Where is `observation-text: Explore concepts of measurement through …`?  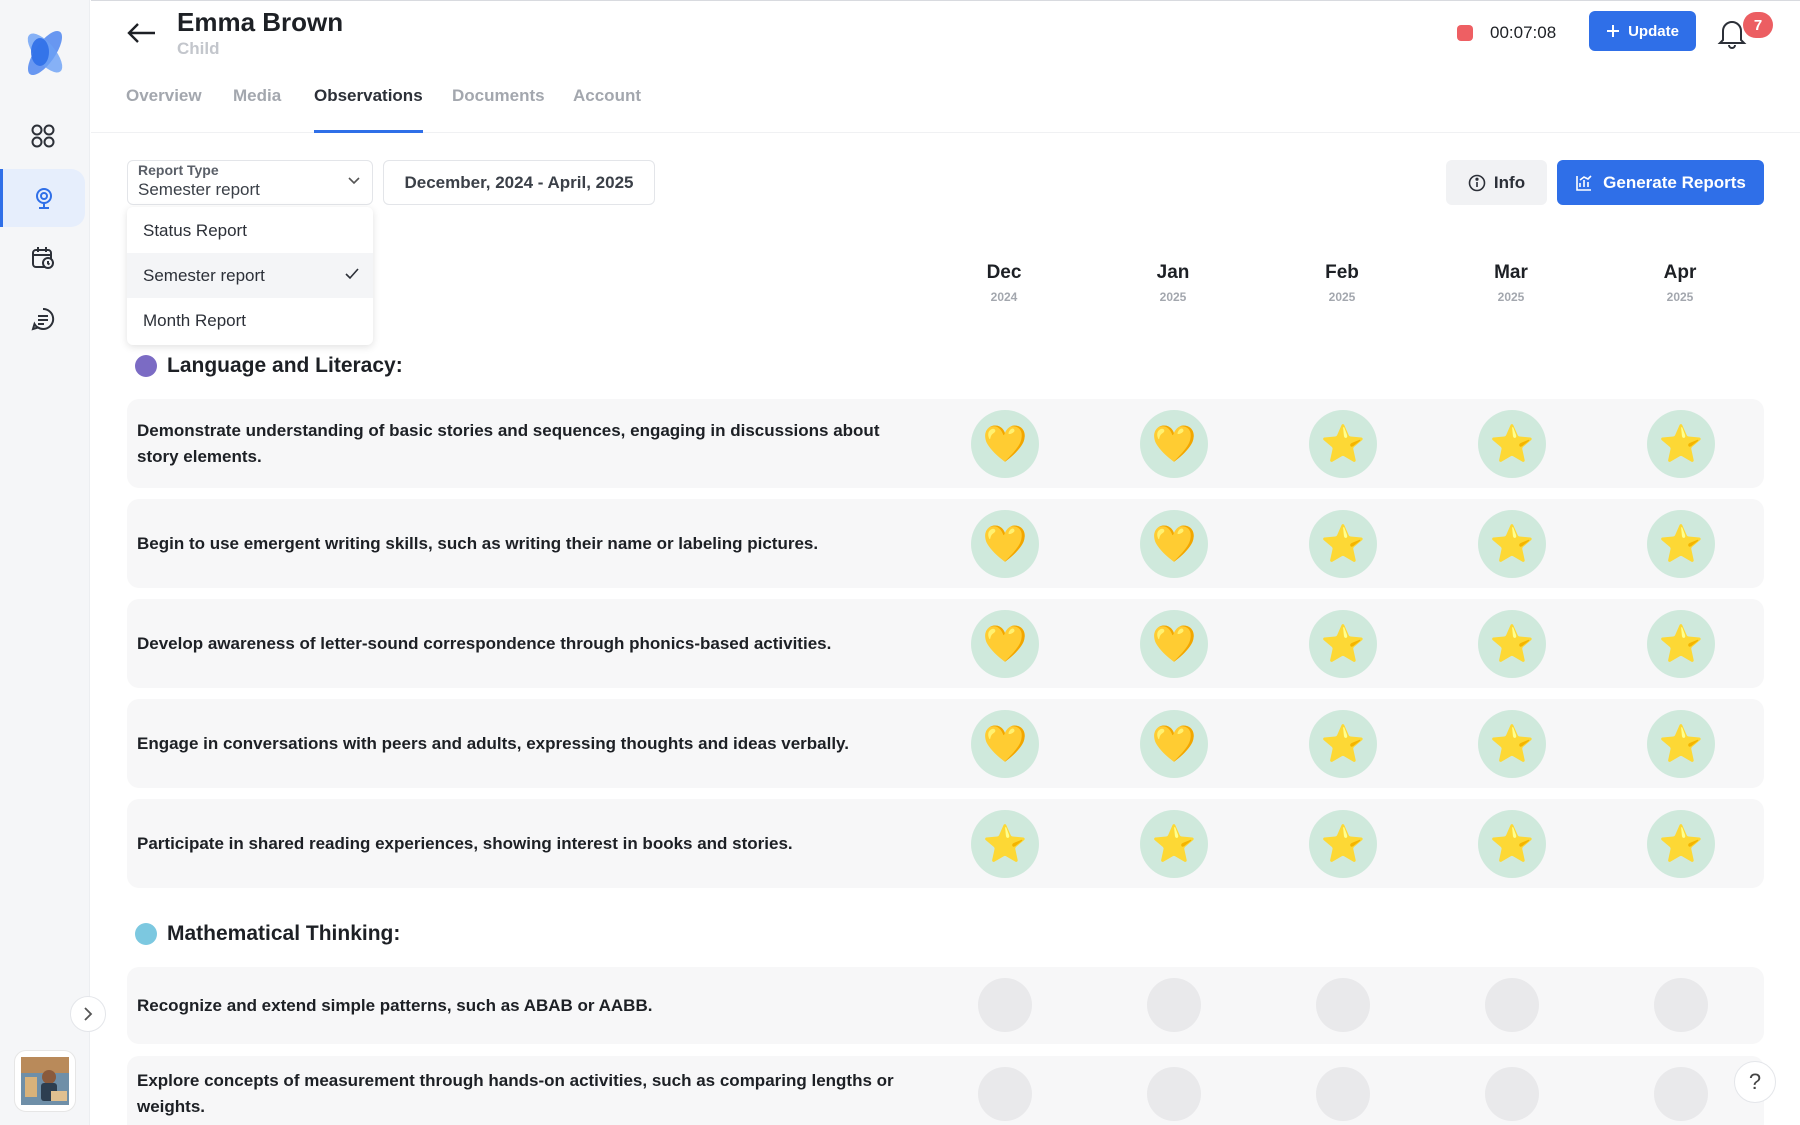 observation-text: Explore concepts of measurement through … is located at coordinates (515, 1093).